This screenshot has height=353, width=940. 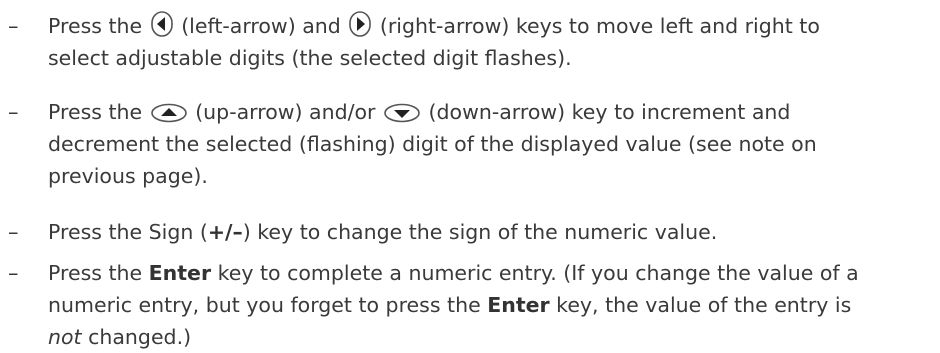 What do you see at coordinates (161, 24) in the screenshot?
I see `left-arrow-key-icon` at bounding box center [161, 24].